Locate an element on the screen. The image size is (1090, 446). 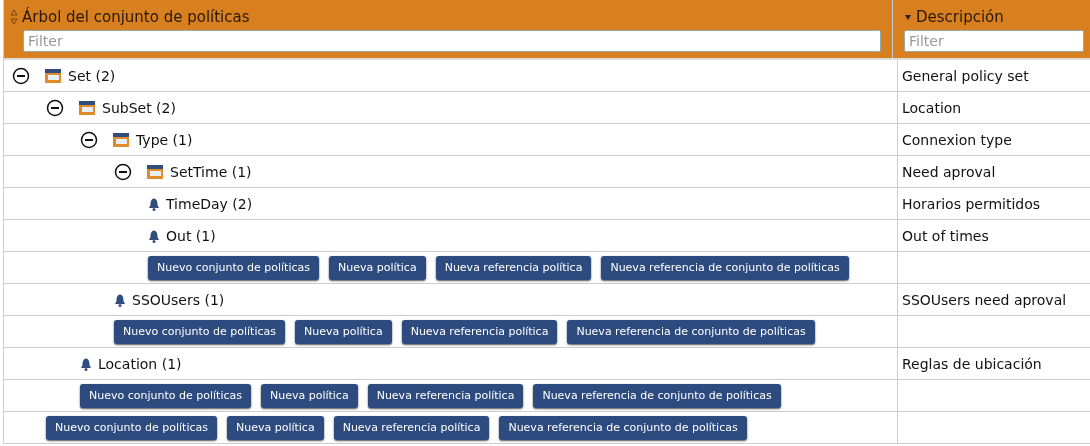
tree-node-label: Out (1) is located at coordinates (191, 235).